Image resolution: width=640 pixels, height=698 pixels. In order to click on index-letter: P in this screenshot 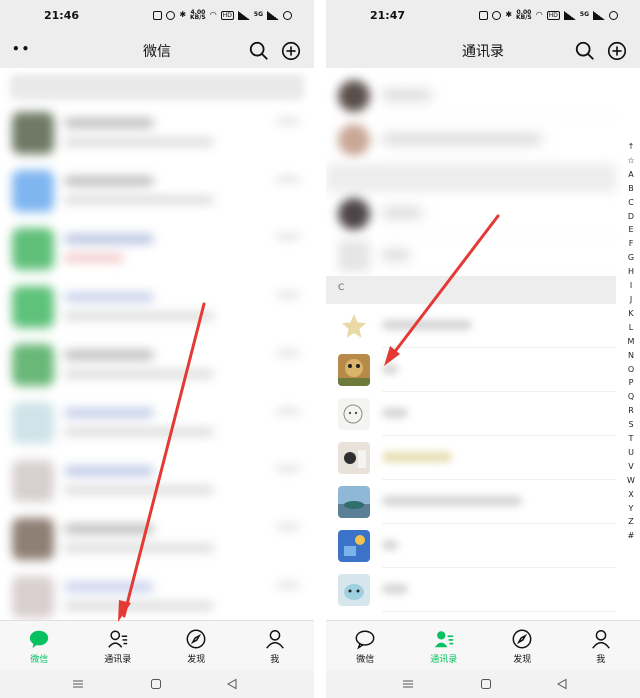, I will do `click(631, 383)`.